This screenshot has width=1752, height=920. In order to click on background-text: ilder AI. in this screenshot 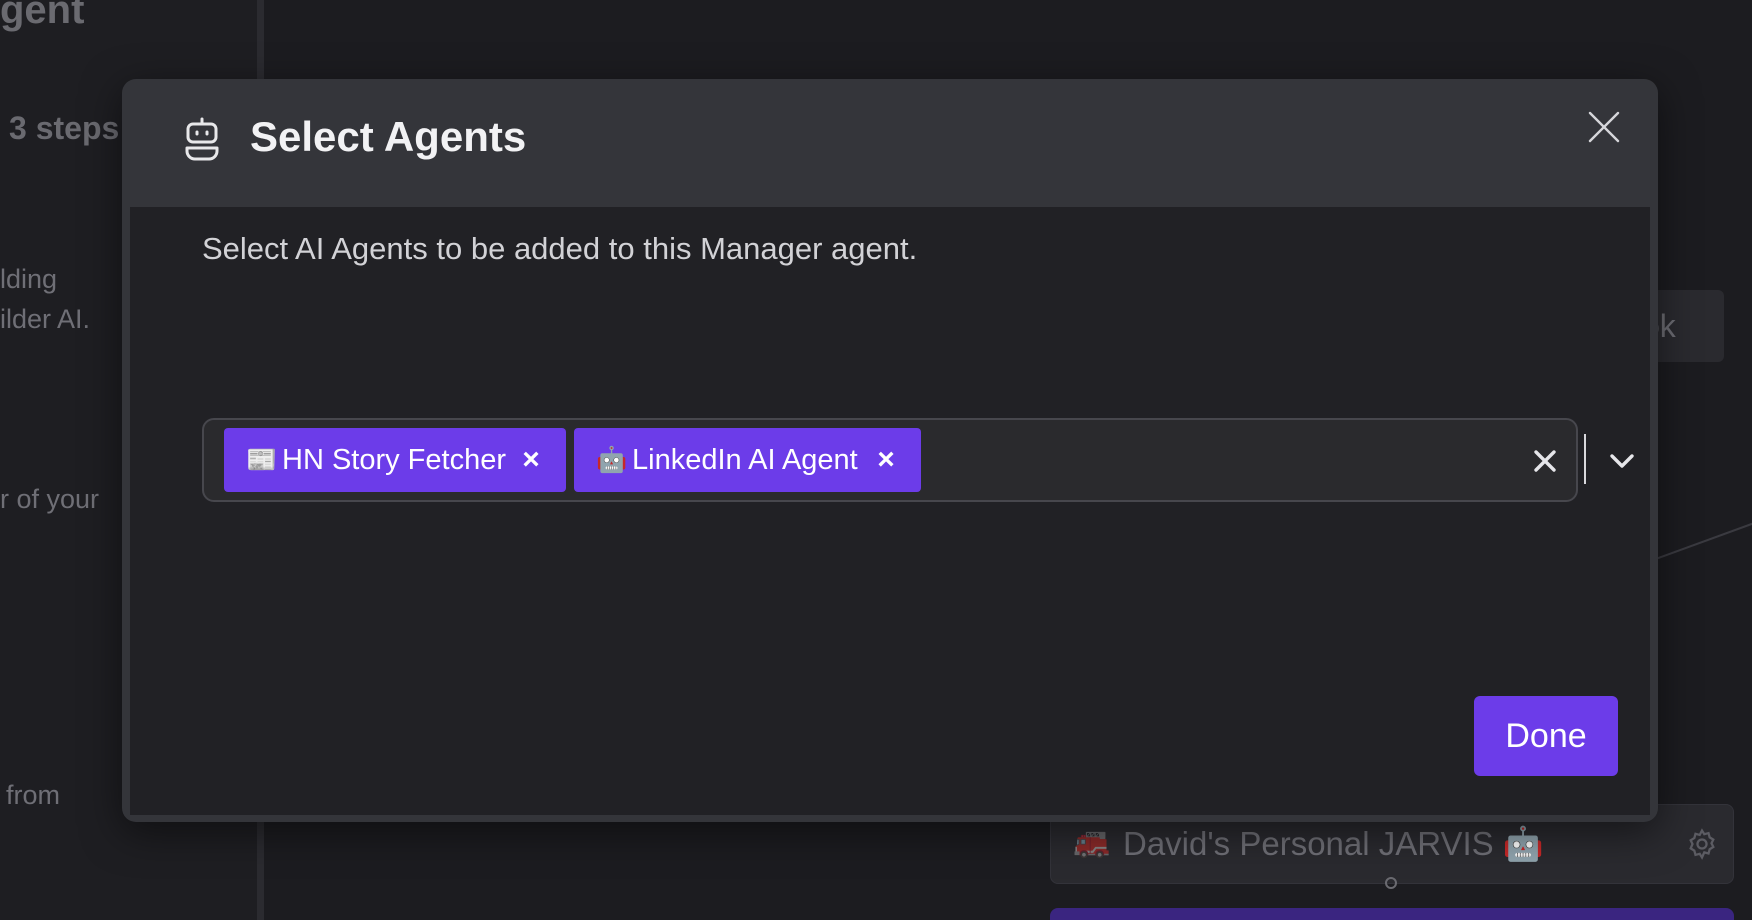, I will do `click(45, 319)`.